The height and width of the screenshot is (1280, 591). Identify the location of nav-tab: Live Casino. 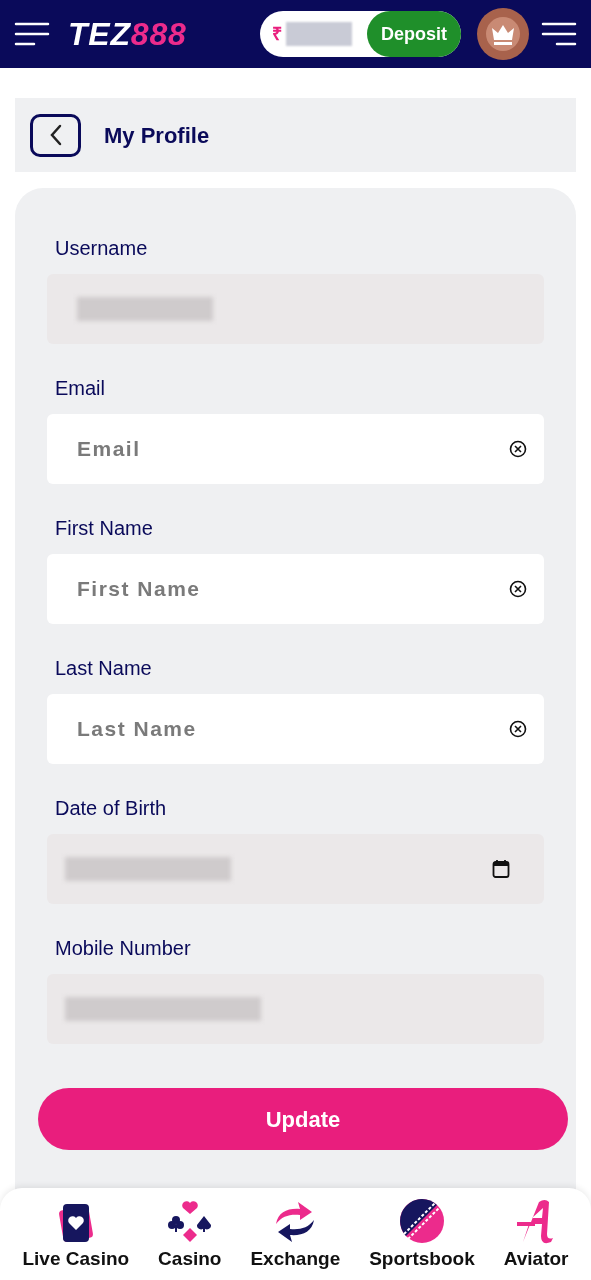
(76, 1238).